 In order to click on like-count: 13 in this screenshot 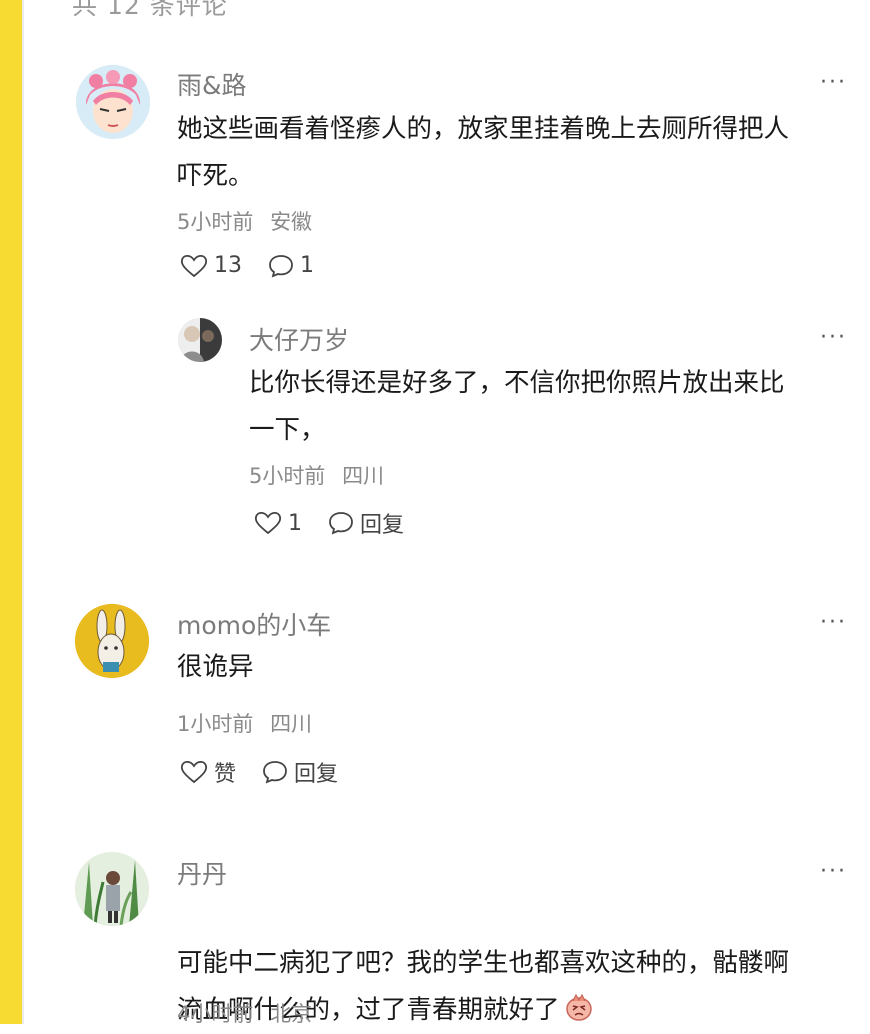, I will do `click(228, 265)`.